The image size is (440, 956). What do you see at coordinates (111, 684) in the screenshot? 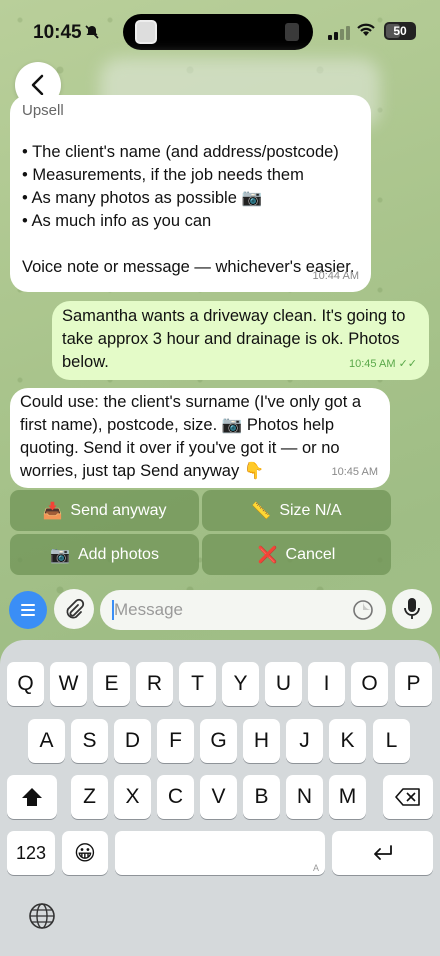
I see `key-e: E` at bounding box center [111, 684].